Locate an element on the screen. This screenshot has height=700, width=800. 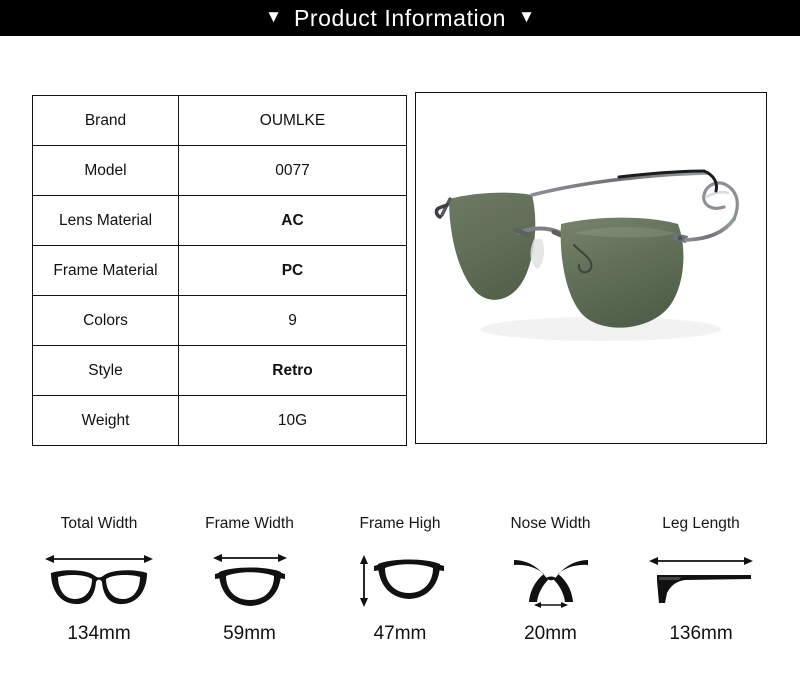
measurement-value: 47mm is located at coordinates (400, 633).